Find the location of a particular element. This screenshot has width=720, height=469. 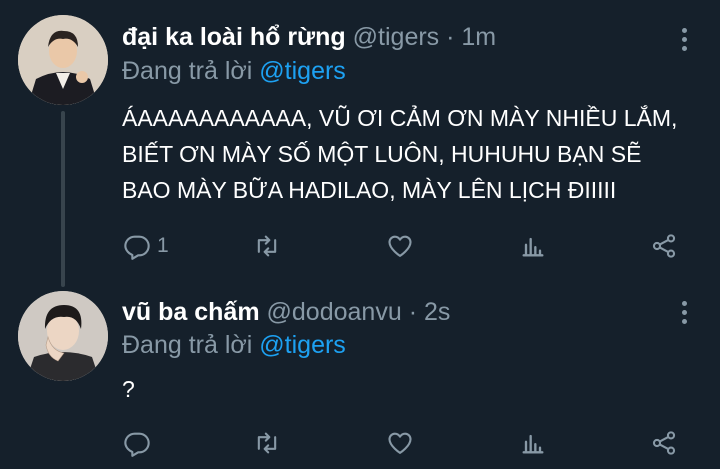

tweet-text-line: ? is located at coordinates (128, 389).